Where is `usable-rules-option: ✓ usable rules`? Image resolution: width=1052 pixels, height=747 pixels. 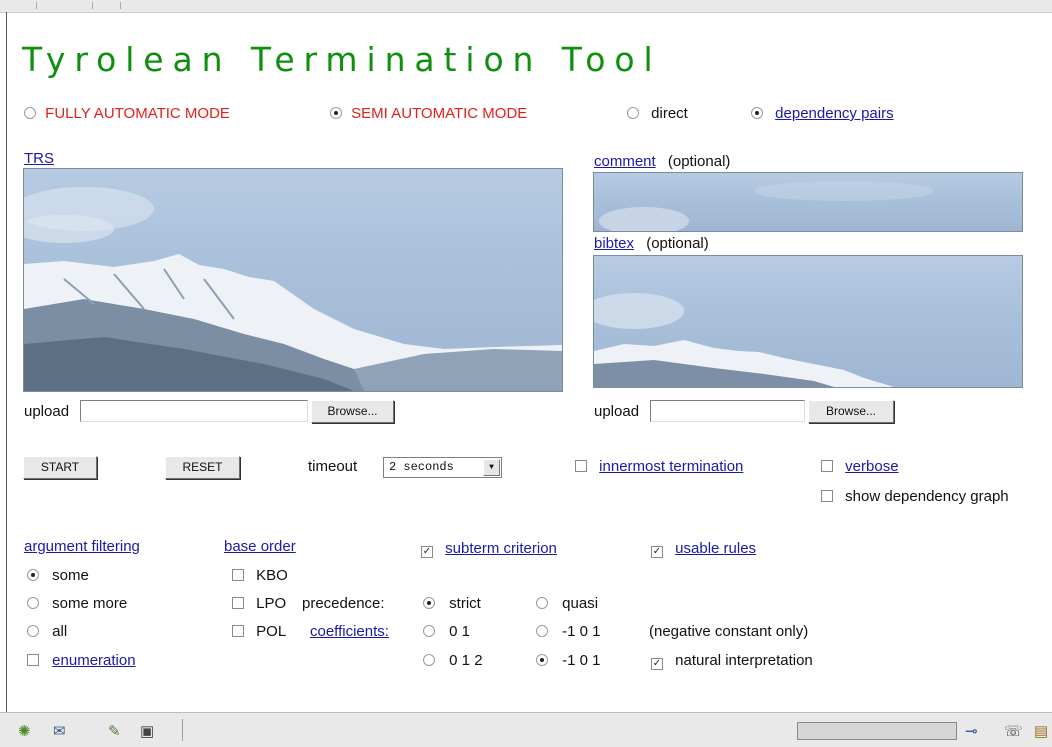 usable-rules-option: ✓ usable rules is located at coordinates (703, 549).